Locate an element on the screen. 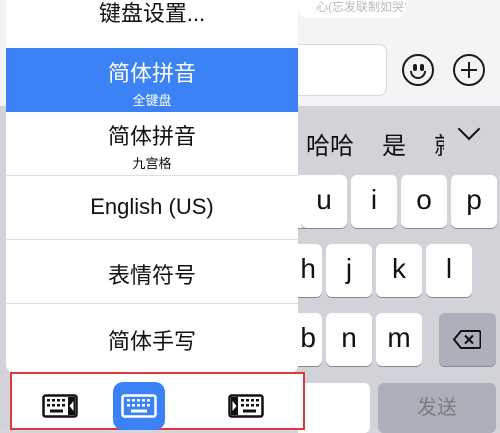 The width and height of the screenshot is (500, 433). key-p: p is located at coordinates (474, 201).